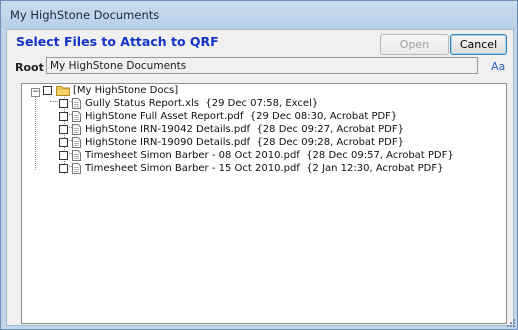 Image resolution: width=518 pixels, height=330 pixels. Describe the element at coordinates (323, 116) in the screenshot. I see `file-meta: {29 Dec 08:30, Acrobat PDF}` at that location.